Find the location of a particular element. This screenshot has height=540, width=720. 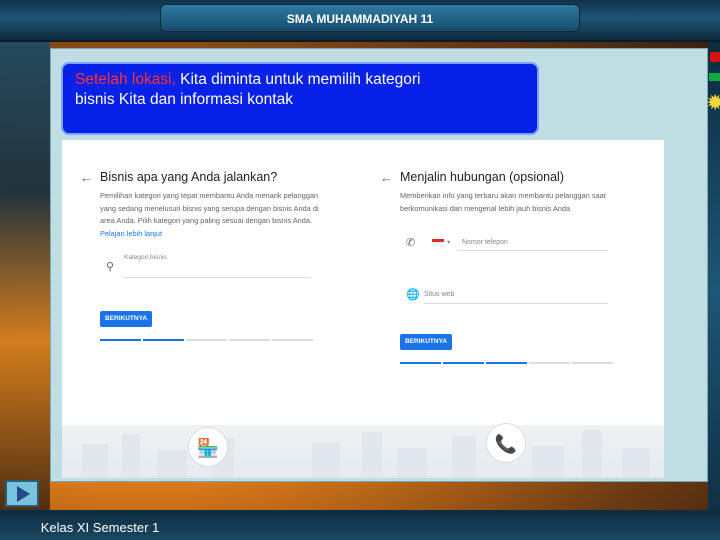

slide-header-title: SMA MUHAMMADIYAH 11 is located at coordinates (360, 19).